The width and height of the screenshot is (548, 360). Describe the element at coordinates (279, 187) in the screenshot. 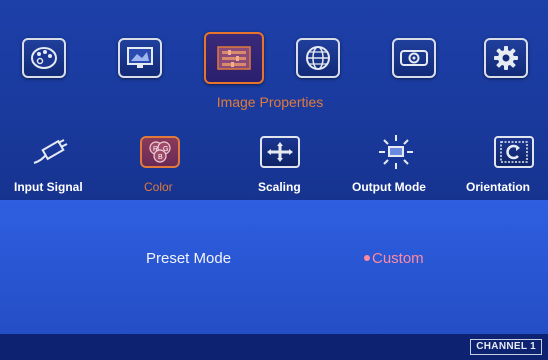

I see `sub-menu-label-scaling: Scaling` at that location.